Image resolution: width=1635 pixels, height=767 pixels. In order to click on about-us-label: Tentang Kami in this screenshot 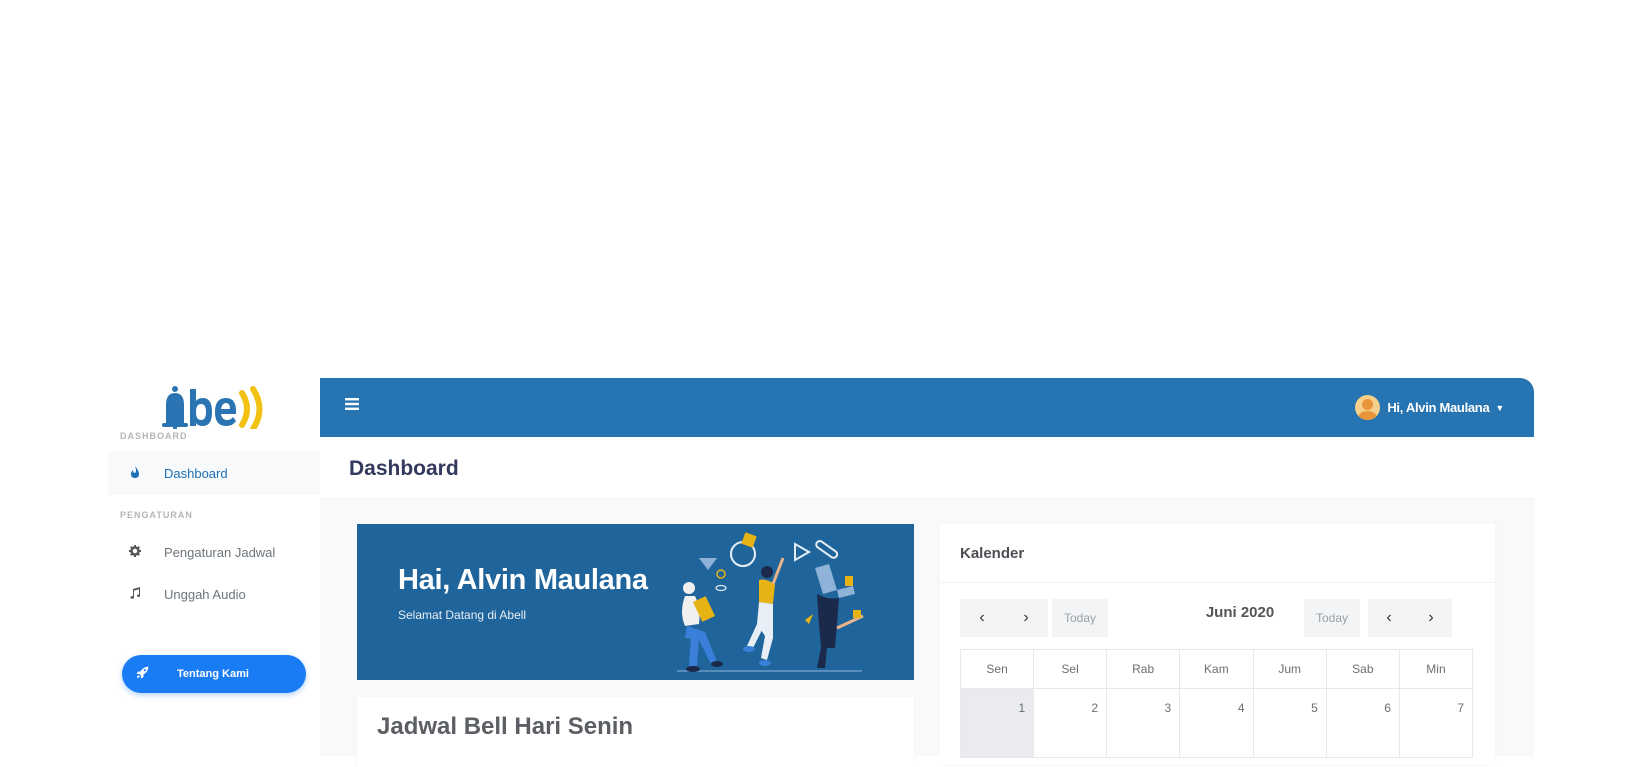, I will do `click(213, 674)`.